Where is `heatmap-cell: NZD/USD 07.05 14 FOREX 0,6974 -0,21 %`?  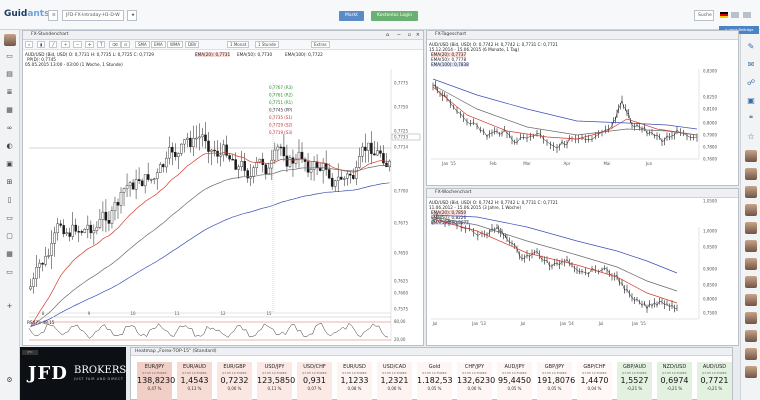 heatmap-cell: NZD/USD 07.05 14 FOREX 0,6974 -0,21 % is located at coordinates (674, 381).